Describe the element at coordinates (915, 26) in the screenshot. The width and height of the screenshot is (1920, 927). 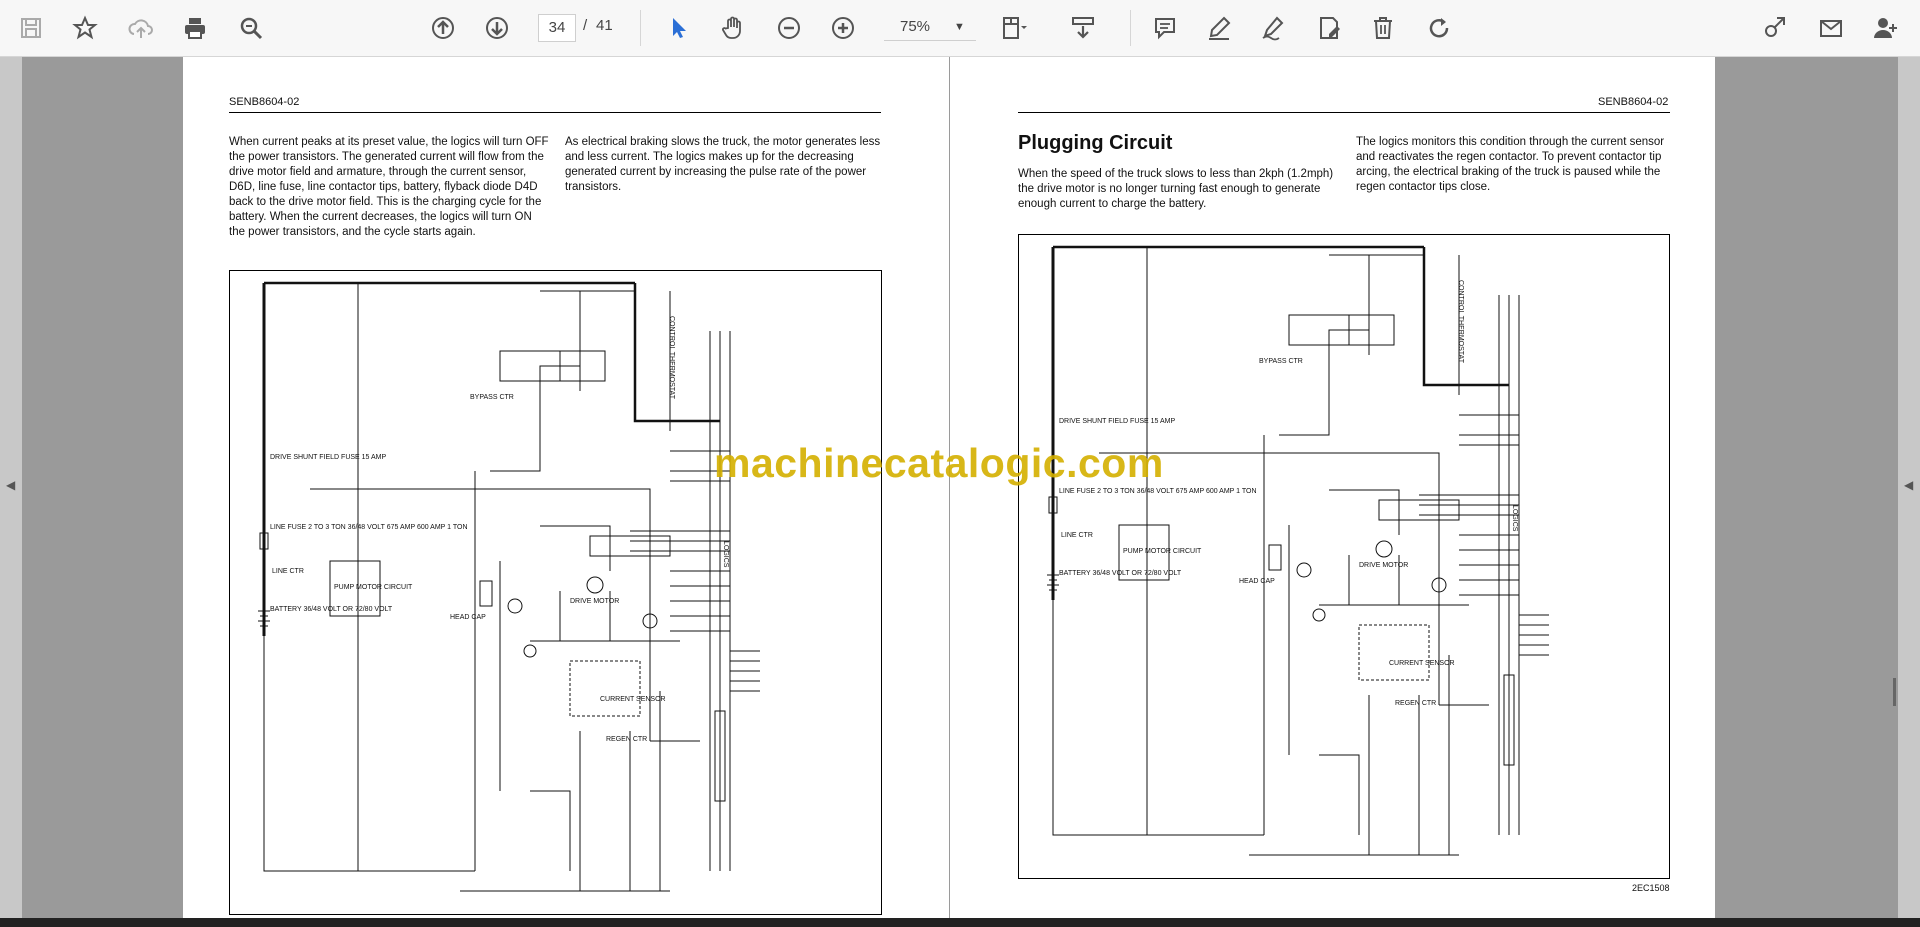
I see `zoom-value: 75%` at that location.